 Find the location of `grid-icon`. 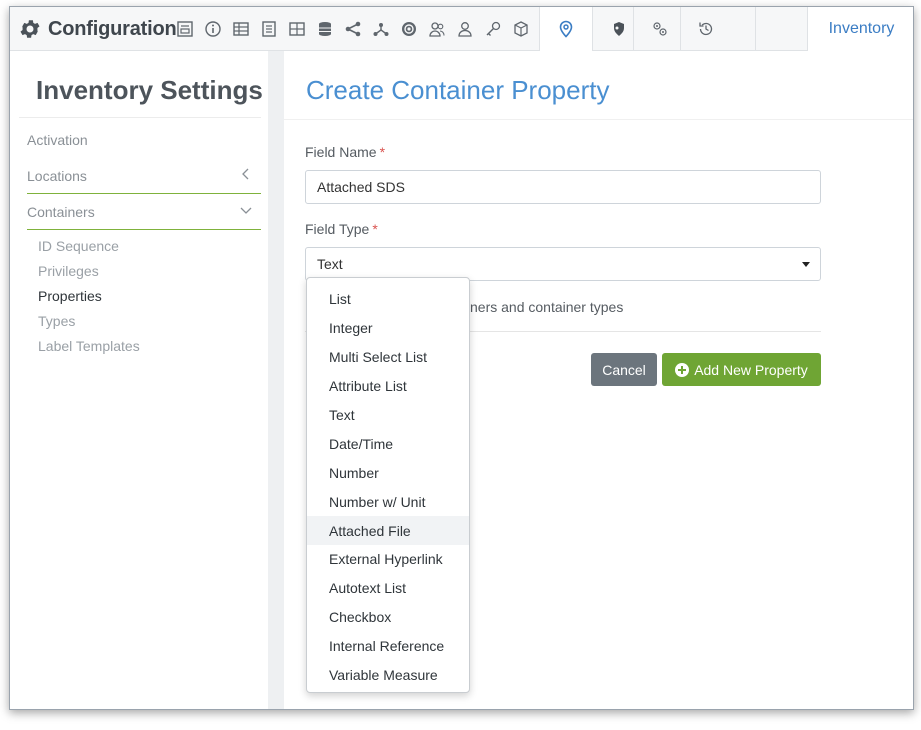

grid-icon is located at coordinates (297, 29).